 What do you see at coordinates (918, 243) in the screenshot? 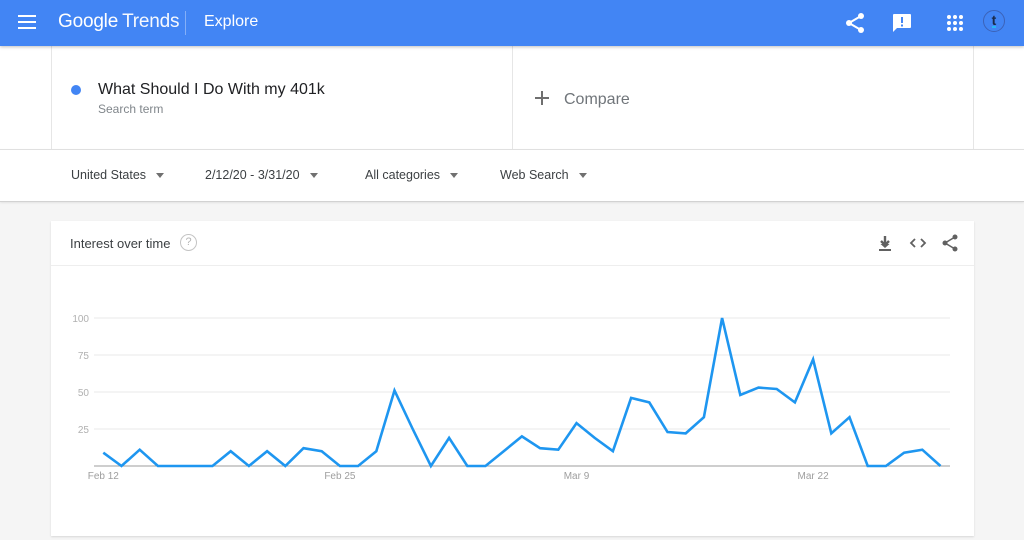
I see `embed-icon` at bounding box center [918, 243].